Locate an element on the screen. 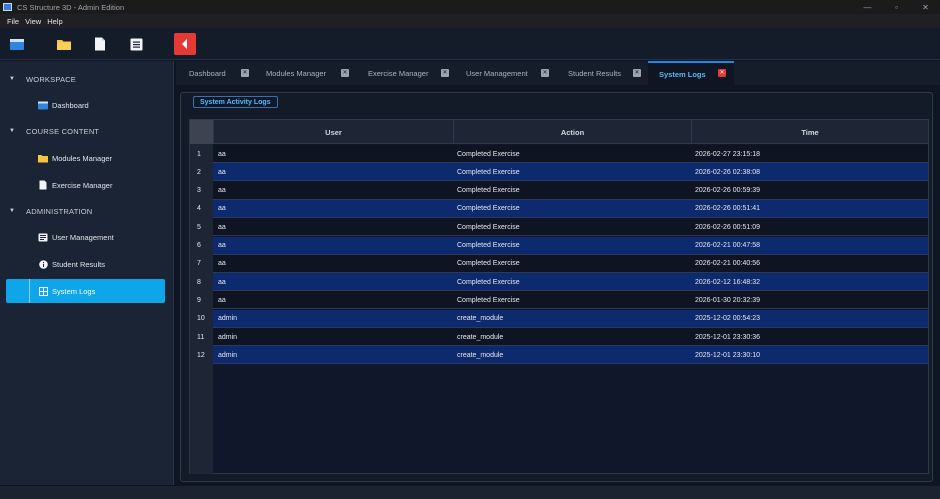  open-folder-button is located at coordinates (64, 44).